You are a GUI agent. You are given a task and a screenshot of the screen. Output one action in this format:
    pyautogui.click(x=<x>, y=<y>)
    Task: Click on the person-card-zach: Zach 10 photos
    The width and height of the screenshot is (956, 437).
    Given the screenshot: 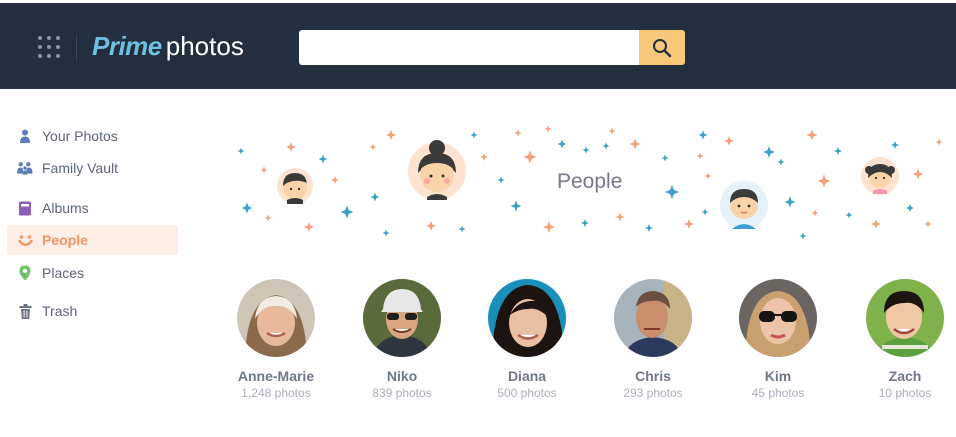 What is the action you would take?
    pyautogui.click(x=903, y=339)
    